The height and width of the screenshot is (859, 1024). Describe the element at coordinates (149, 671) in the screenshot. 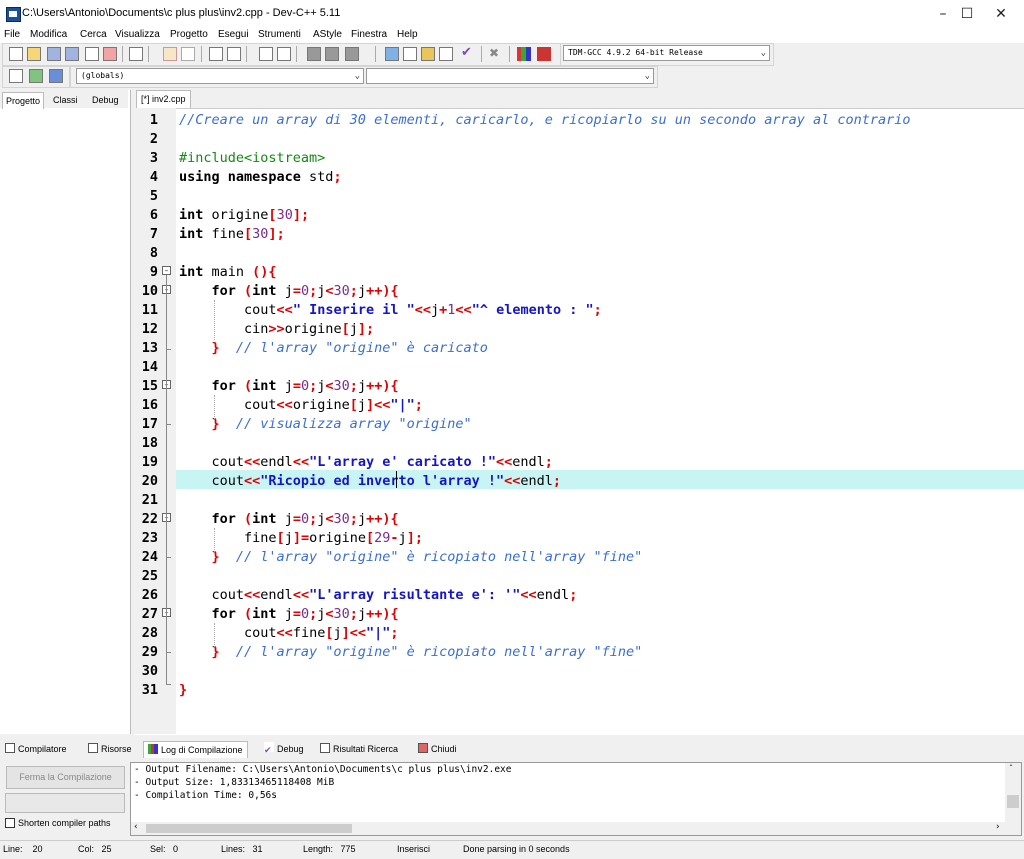

I see `line-number: 30` at that location.